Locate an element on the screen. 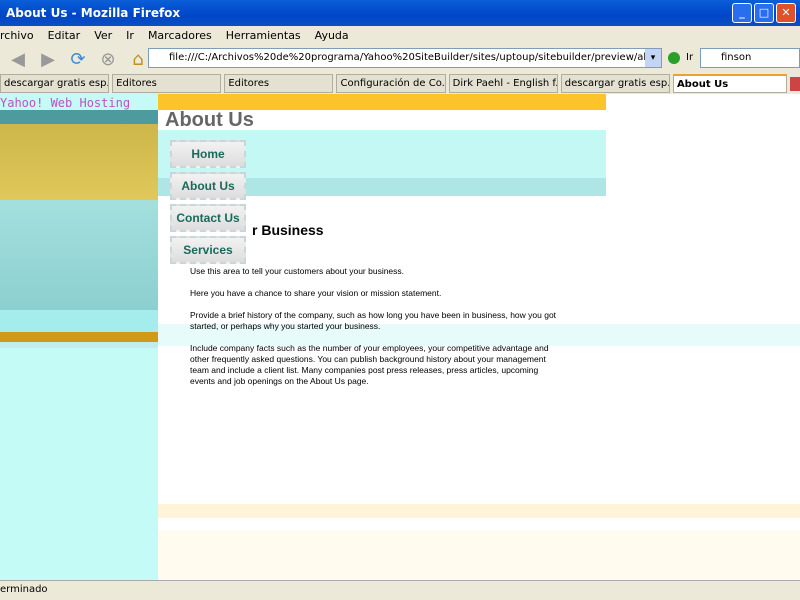 The height and width of the screenshot is (600, 800). page-title: About Us is located at coordinates (209, 120).